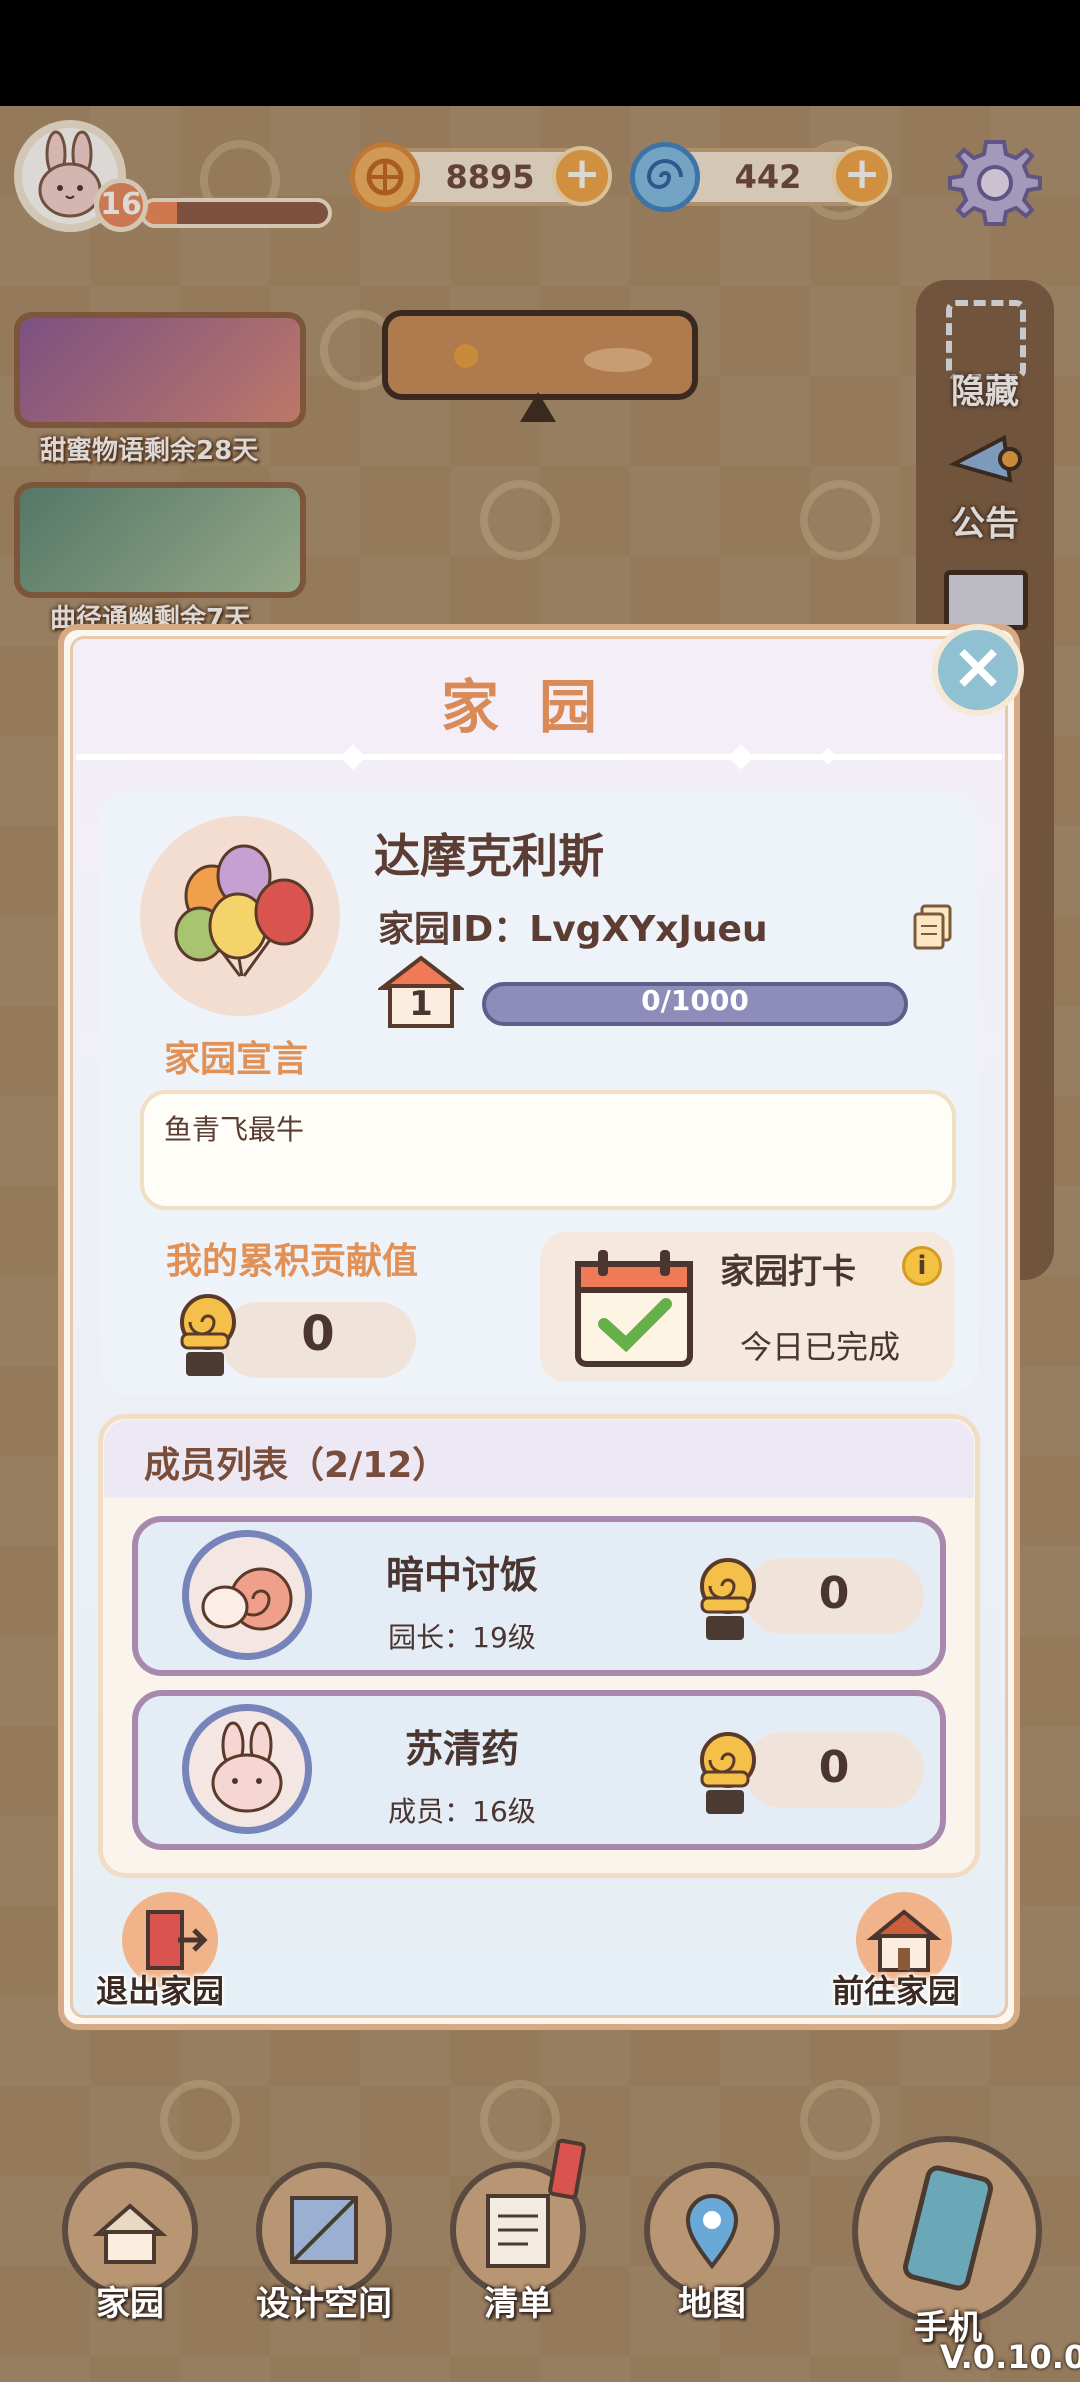 Image resolution: width=1080 pixels, height=2382 pixels. What do you see at coordinates (244, 910) in the screenshot?
I see `balloons-icon` at bounding box center [244, 910].